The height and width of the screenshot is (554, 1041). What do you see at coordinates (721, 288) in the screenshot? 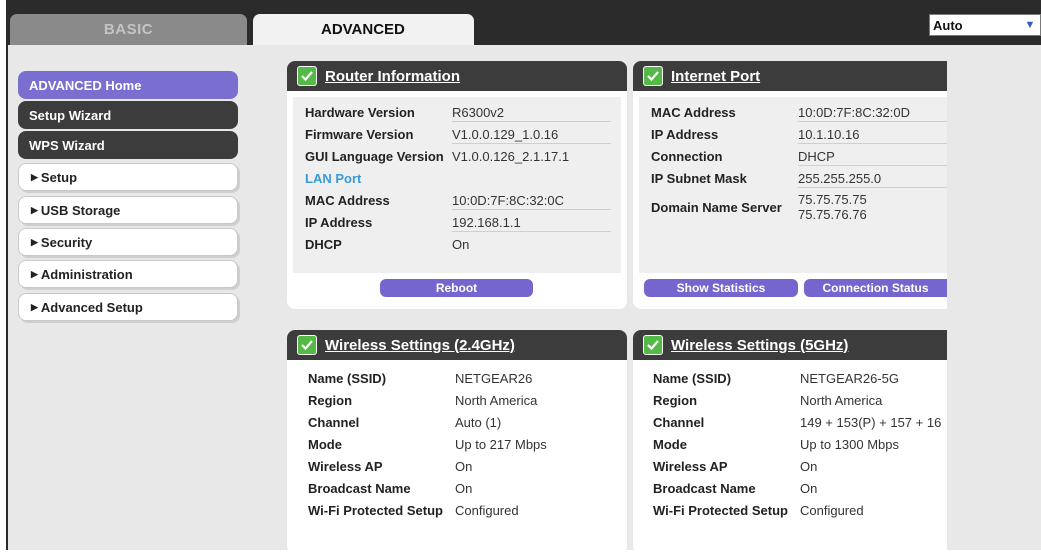
I see `show-statistics-button: Show Statistics` at bounding box center [721, 288].